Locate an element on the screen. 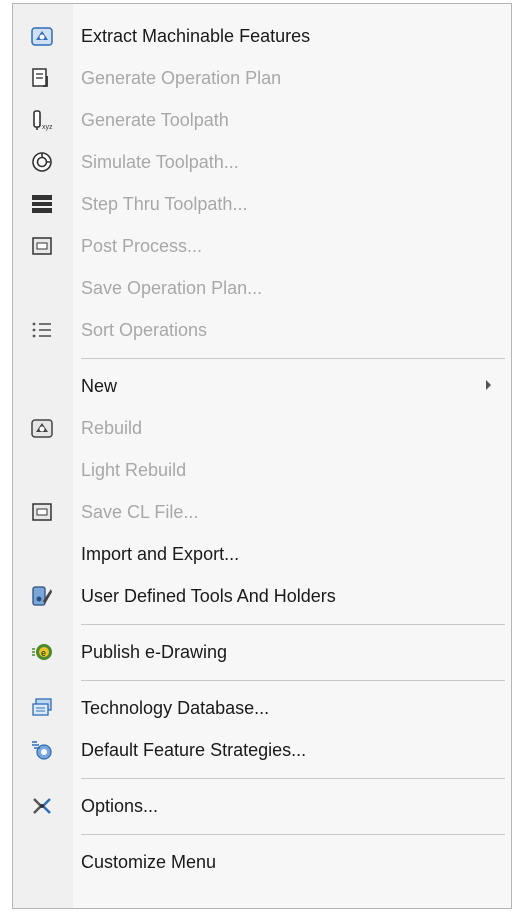  edrawing-icon: e is located at coordinates (42, 652).